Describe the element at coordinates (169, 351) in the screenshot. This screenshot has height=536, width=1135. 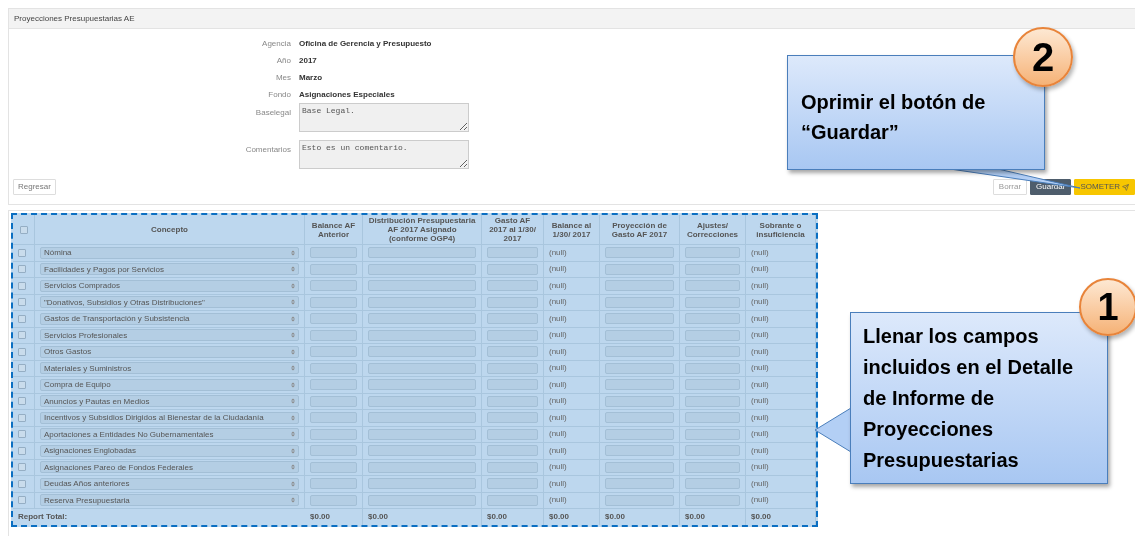
I see `concept-select: Otros Gastos` at that location.